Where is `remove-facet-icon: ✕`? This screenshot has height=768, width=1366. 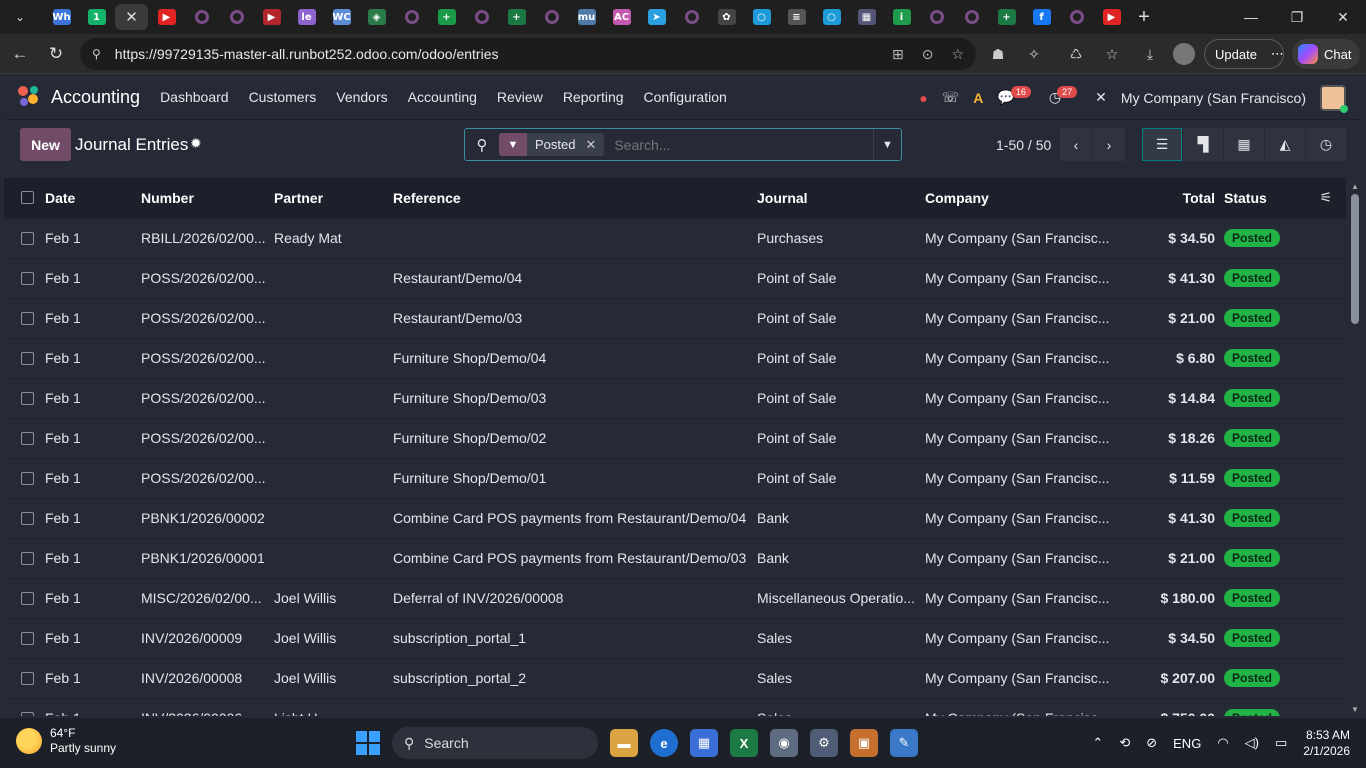
remove-facet-icon: ✕ is located at coordinates (594, 145).